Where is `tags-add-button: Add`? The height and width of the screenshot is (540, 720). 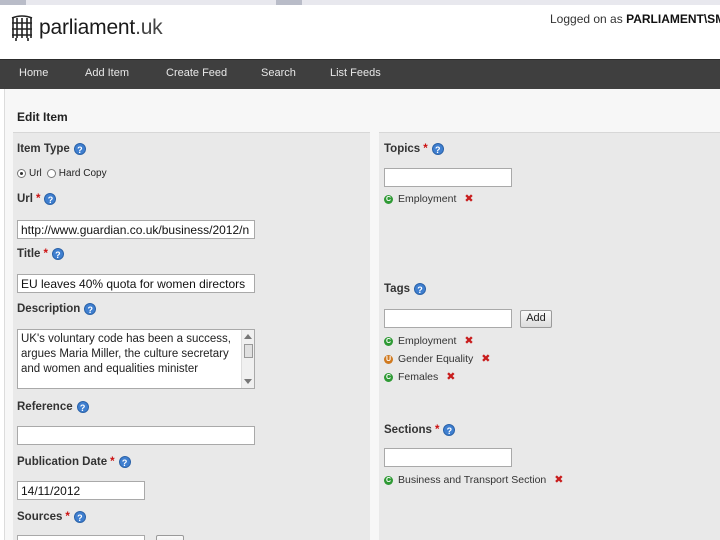 tags-add-button: Add is located at coordinates (536, 319).